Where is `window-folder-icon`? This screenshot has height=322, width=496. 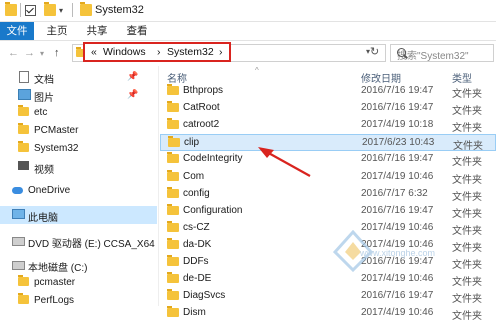 window-folder-icon is located at coordinates (86, 9).